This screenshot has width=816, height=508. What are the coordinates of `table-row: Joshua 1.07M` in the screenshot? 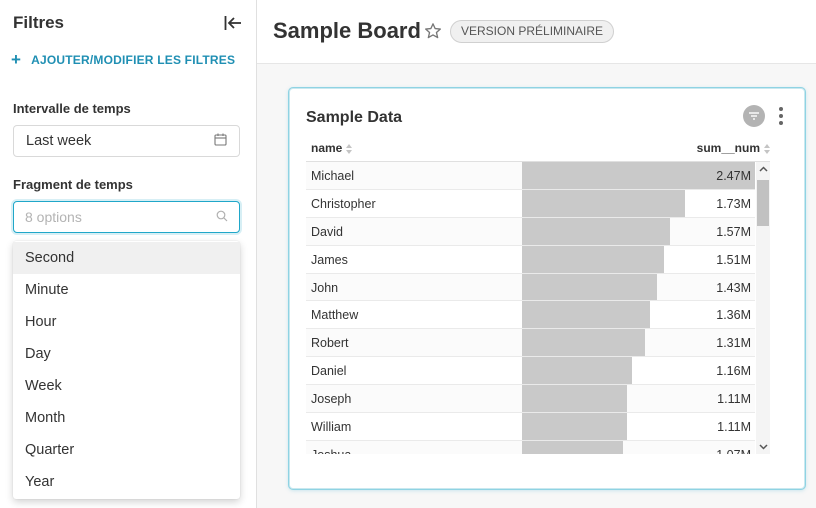 It's located at (530, 447).